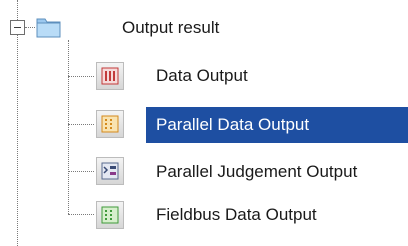 This screenshot has width=408, height=246. Describe the element at coordinates (110, 215) in the screenshot. I see `fieldbus-data-output-icon` at that location.